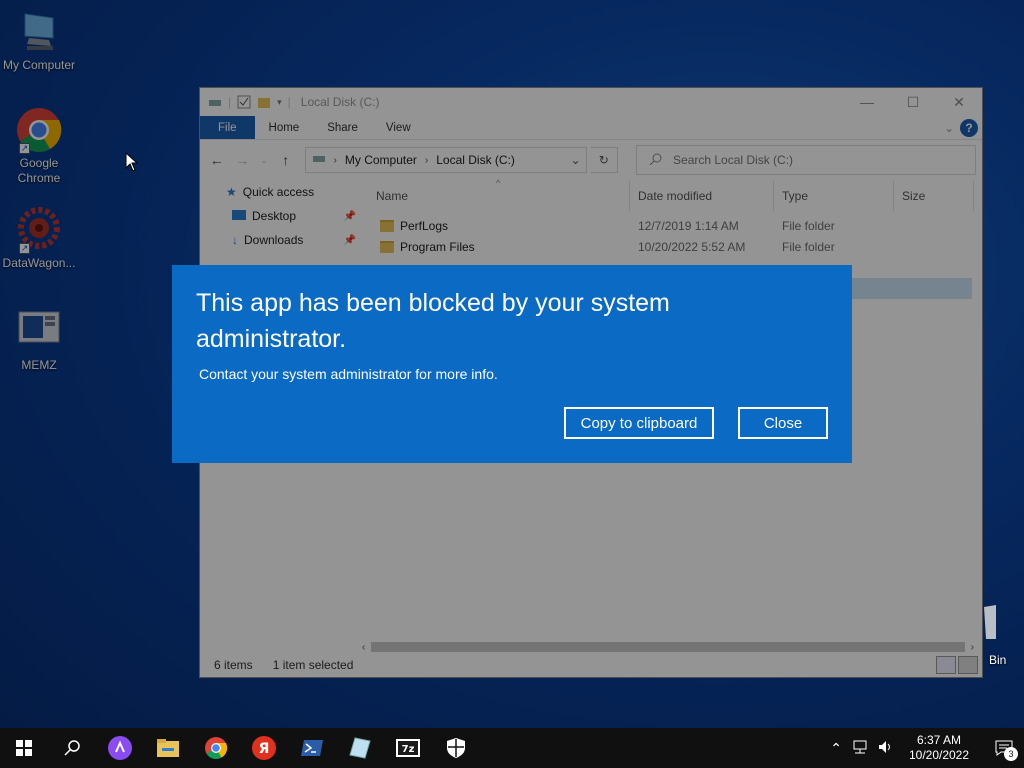 Image resolution: width=1024 pixels, height=768 pixels. I want to click on start-button, so click(24, 748).